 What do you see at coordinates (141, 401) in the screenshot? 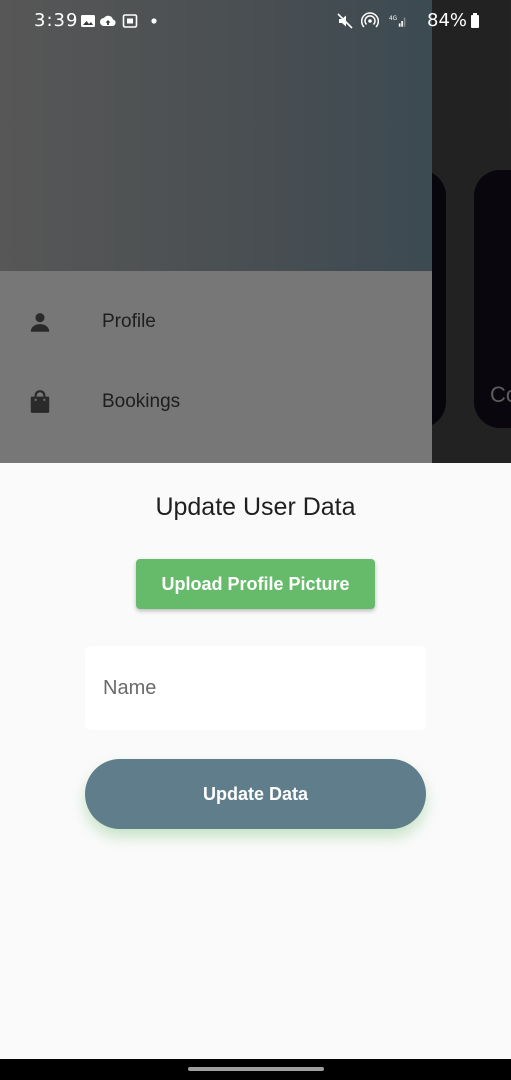
I see `drawer-item-label: Bookings` at bounding box center [141, 401].